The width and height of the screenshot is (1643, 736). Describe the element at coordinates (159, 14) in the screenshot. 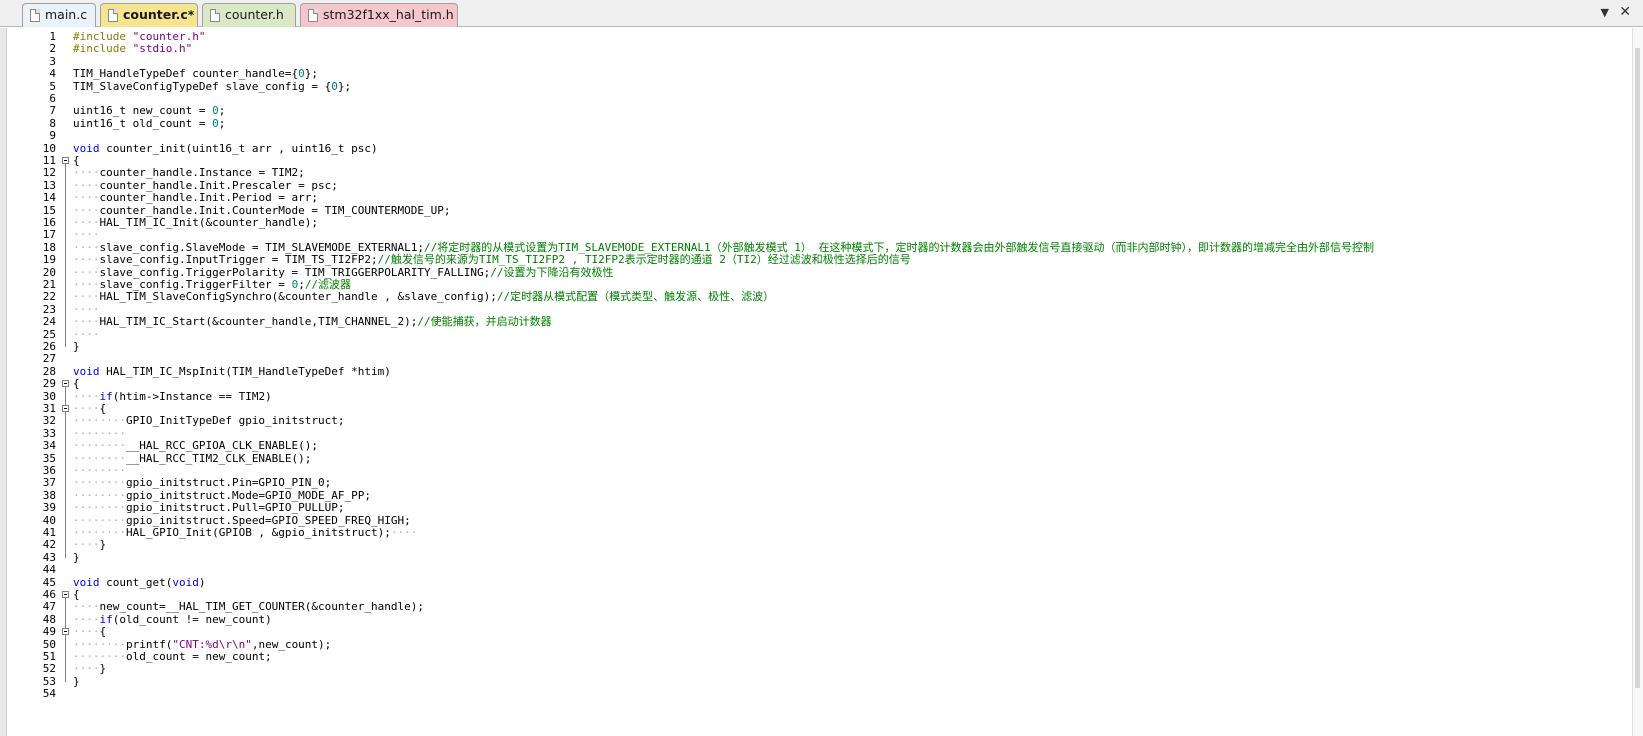

I see `tab-label: counter.c*` at that location.